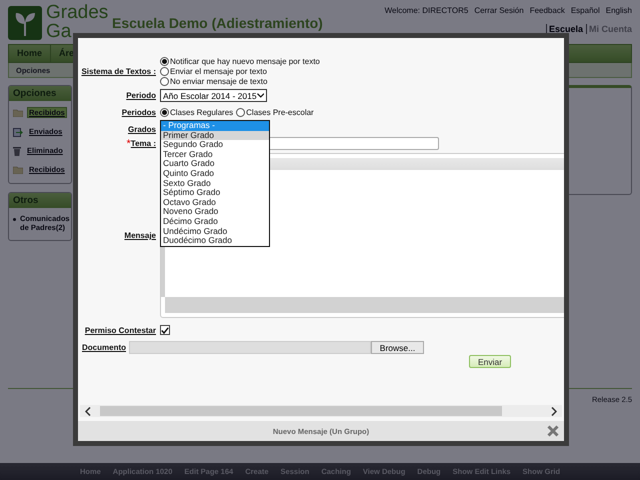 This screenshot has width=640, height=480. I want to click on welcome-text: Welcome: DIRECTOR5, so click(426, 10).